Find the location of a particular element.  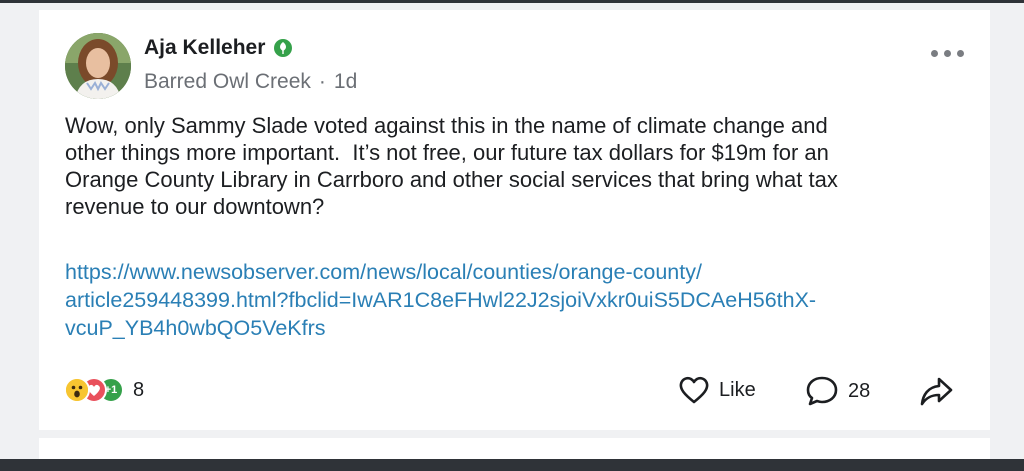

comment-count: 28 is located at coordinates (859, 390).